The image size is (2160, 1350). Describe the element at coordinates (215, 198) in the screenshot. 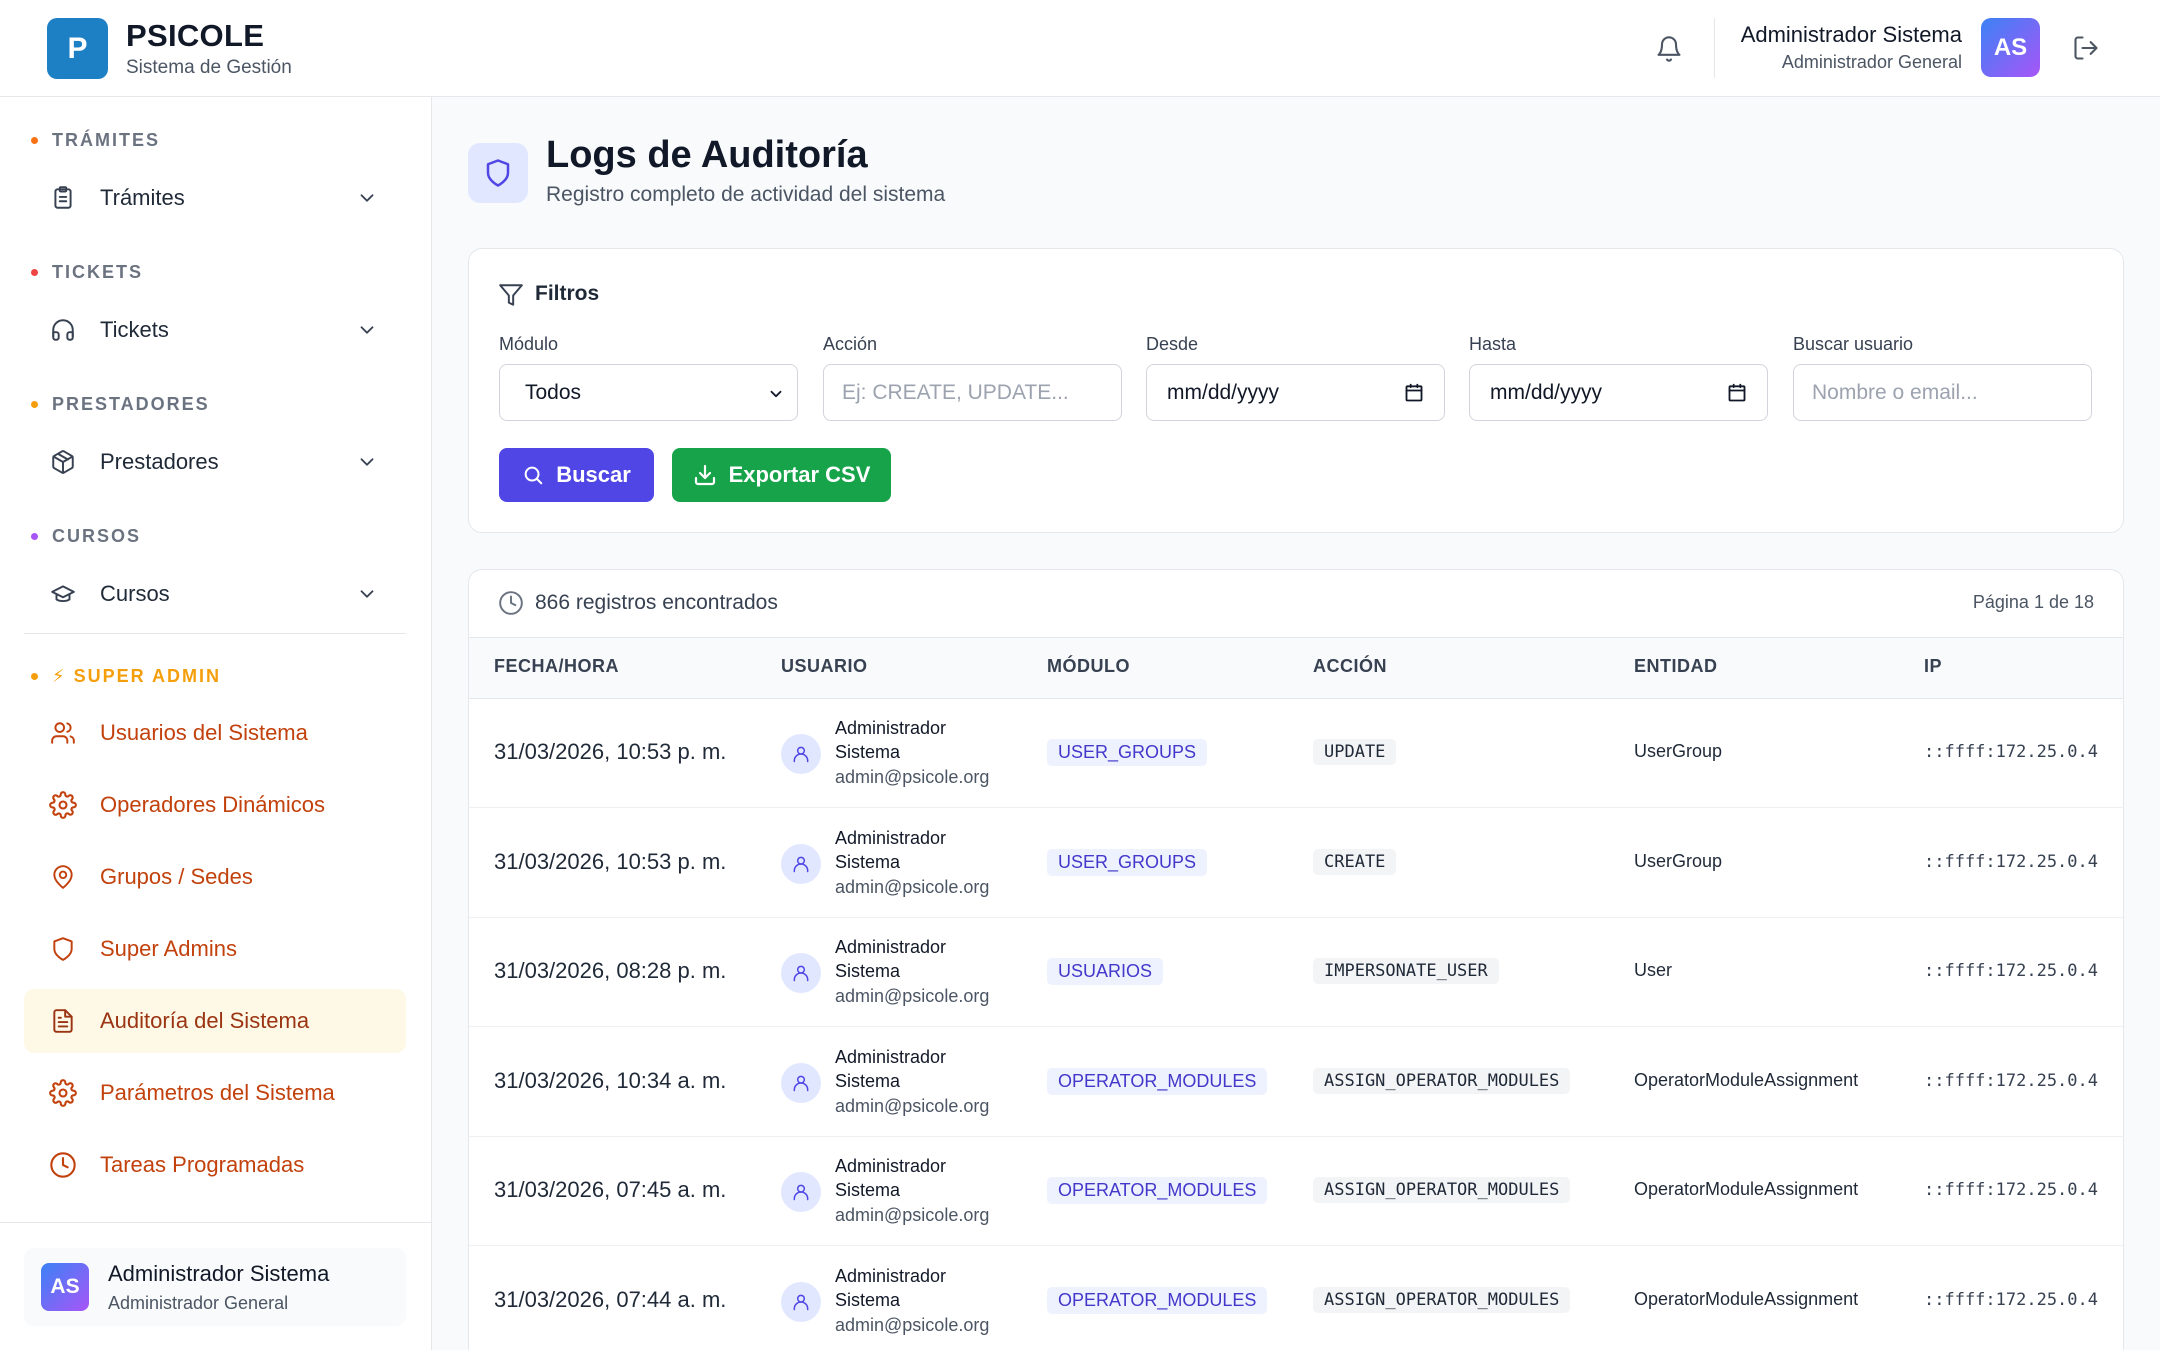

I see `sidebar-item-tramites: Trámites` at that location.